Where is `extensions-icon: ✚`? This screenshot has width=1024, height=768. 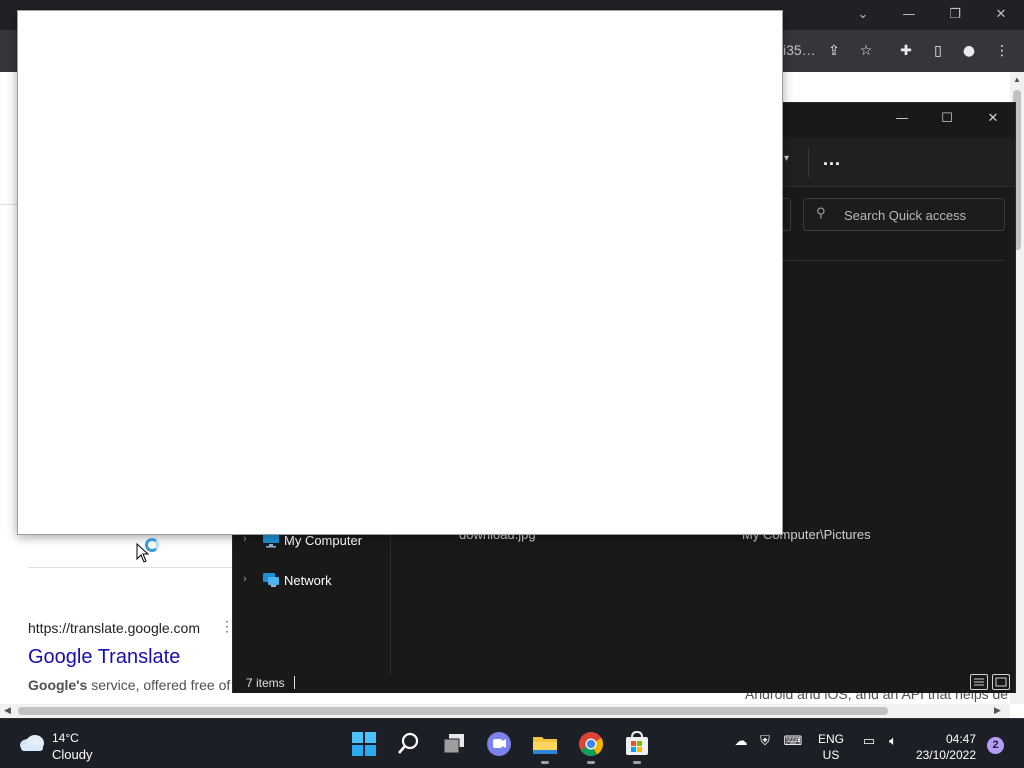
extensions-icon: ✚ is located at coordinates (906, 51).